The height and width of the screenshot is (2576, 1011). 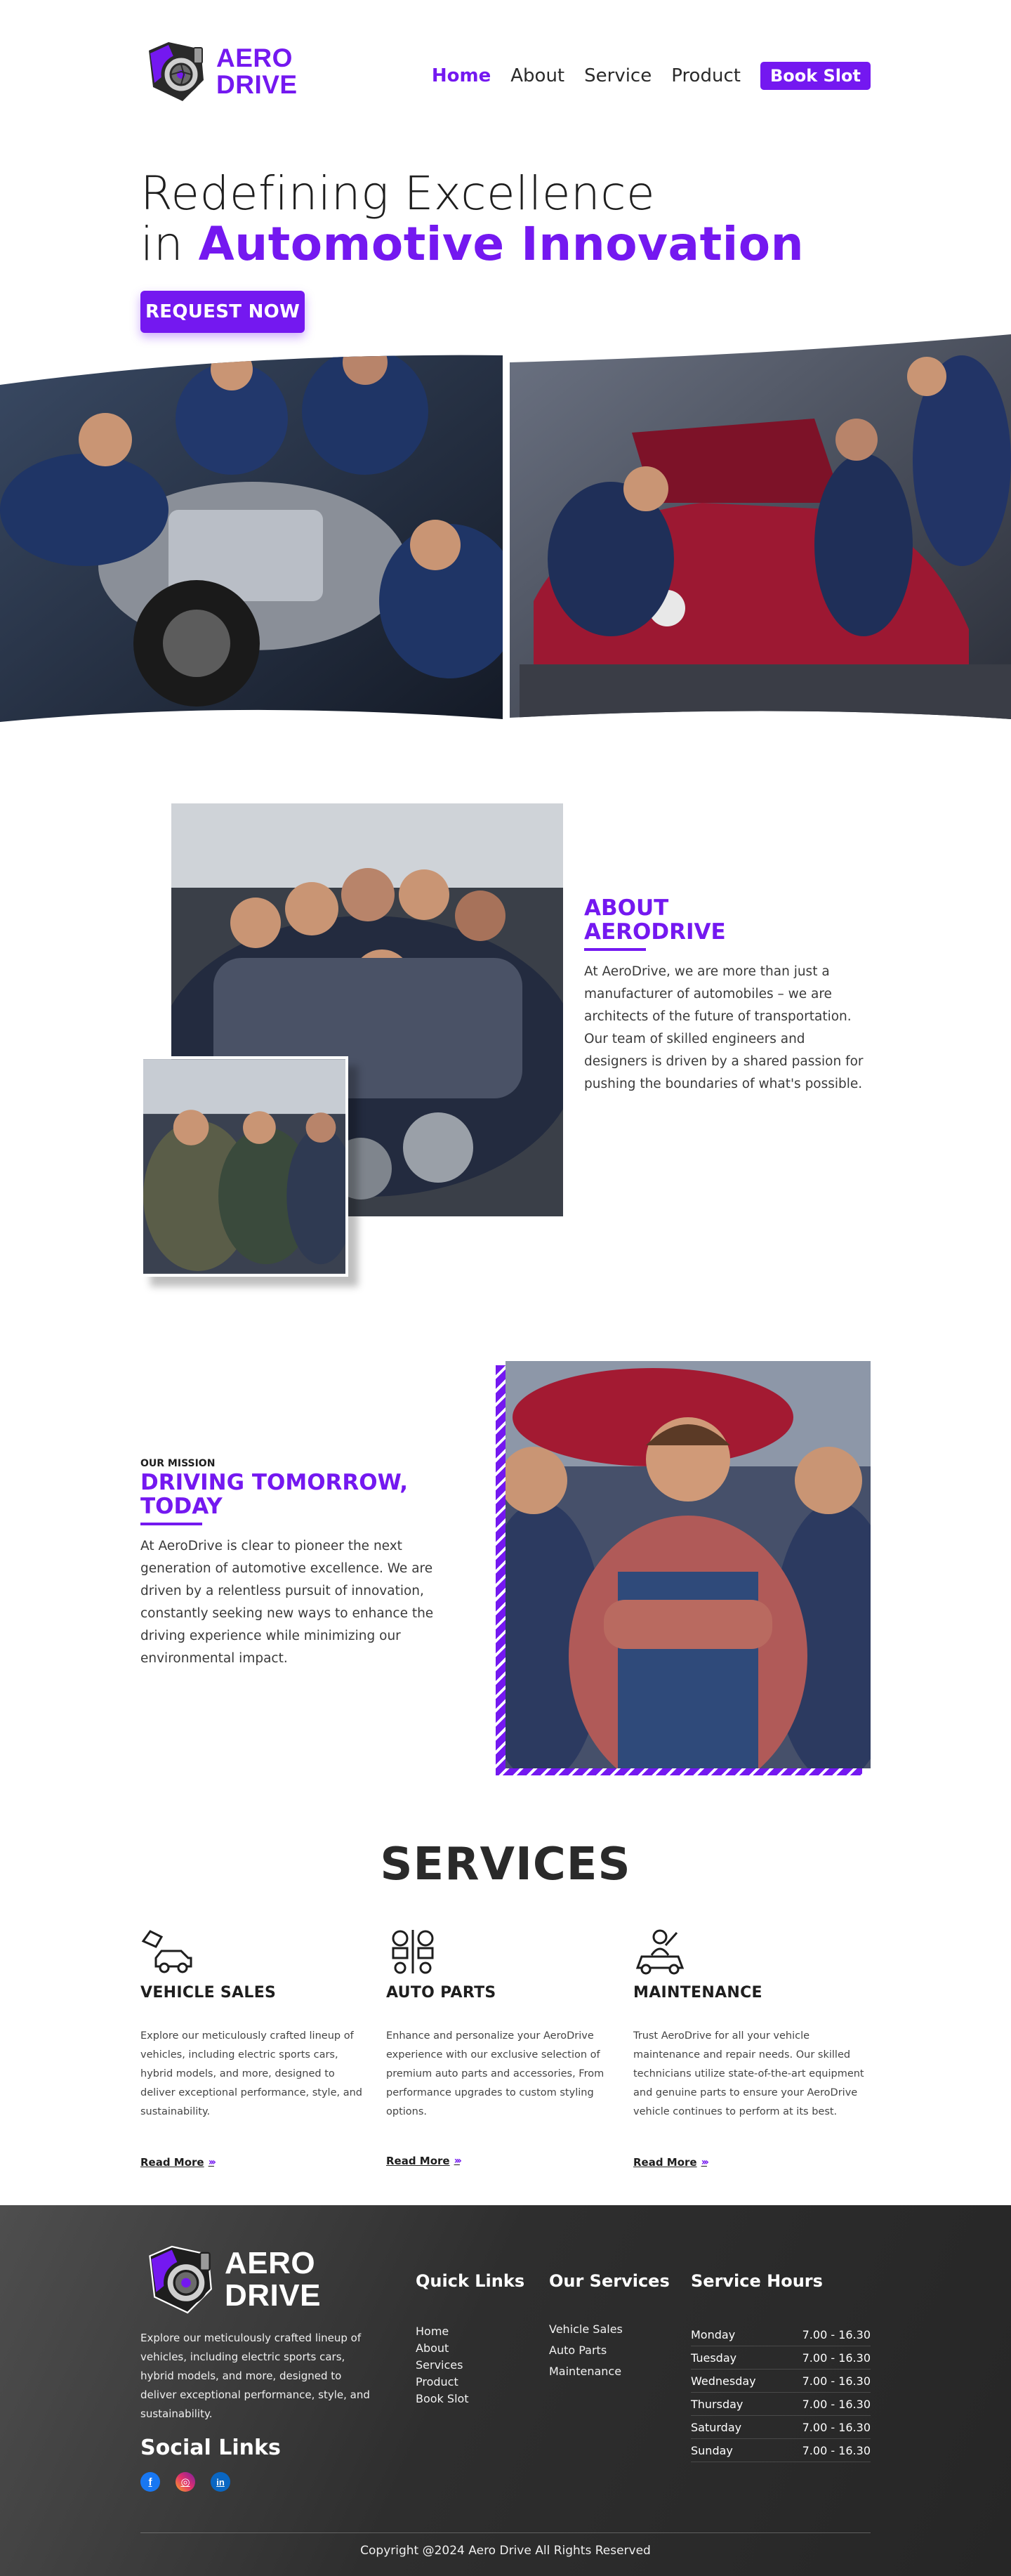 What do you see at coordinates (717, 2404) in the screenshot?
I see `hours-day: Thursday` at bounding box center [717, 2404].